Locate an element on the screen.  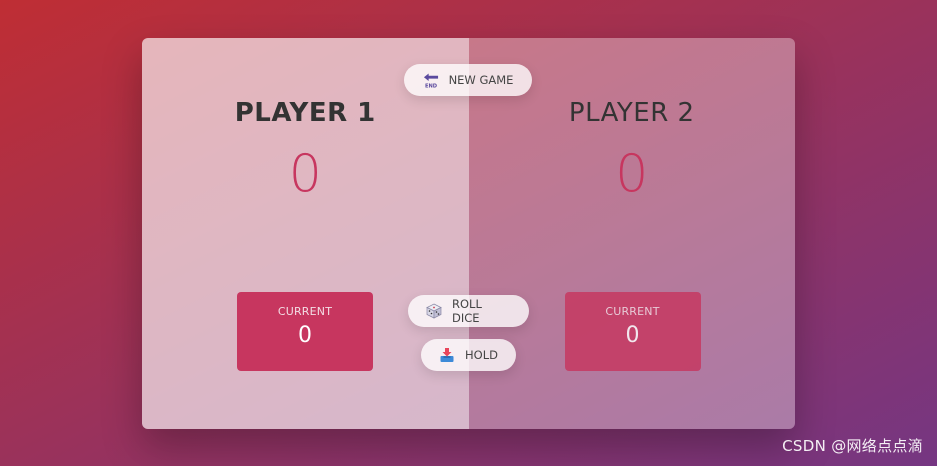
end-arrow-icon: END is located at coordinates (431, 80).